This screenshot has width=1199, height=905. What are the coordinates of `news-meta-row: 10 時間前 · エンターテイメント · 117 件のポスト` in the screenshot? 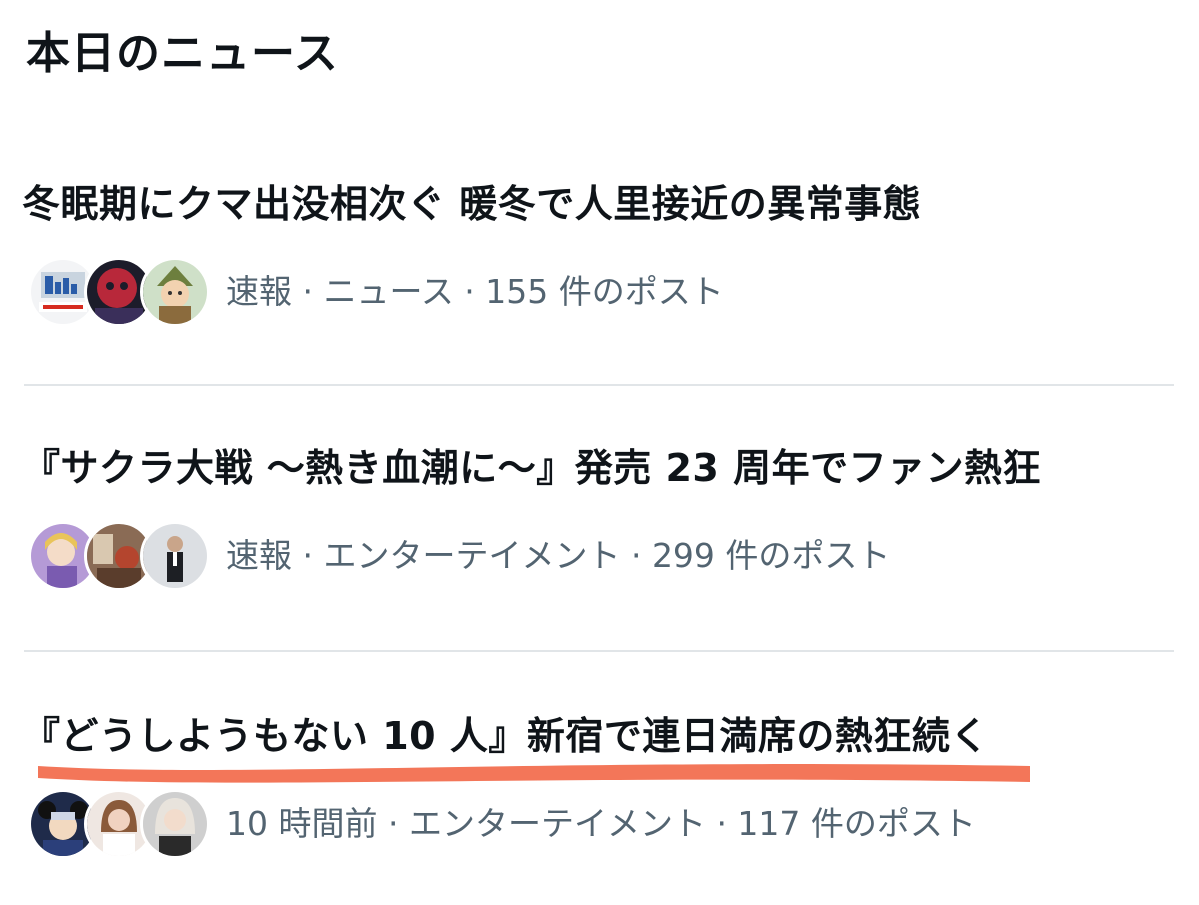 It's located at (502, 824).